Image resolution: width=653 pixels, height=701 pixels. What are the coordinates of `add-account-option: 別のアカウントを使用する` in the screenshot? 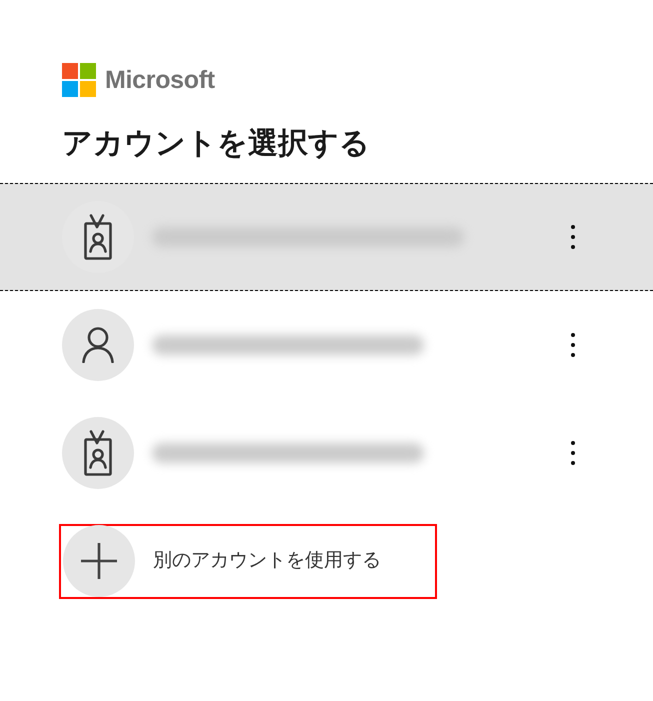 It's located at (248, 561).